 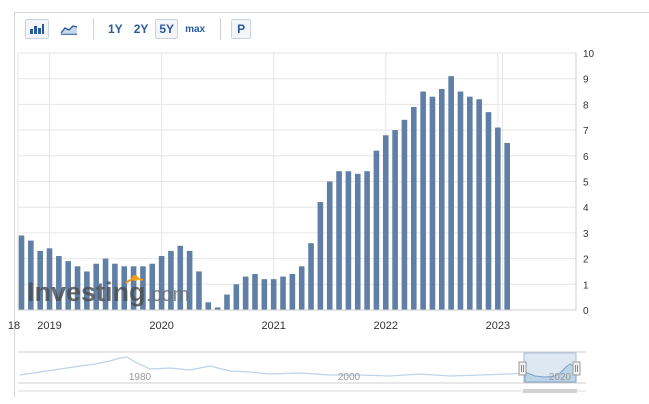 What do you see at coordinates (586, 80) in the screenshot?
I see `y-tick-label: 9` at bounding box center [586, 80].